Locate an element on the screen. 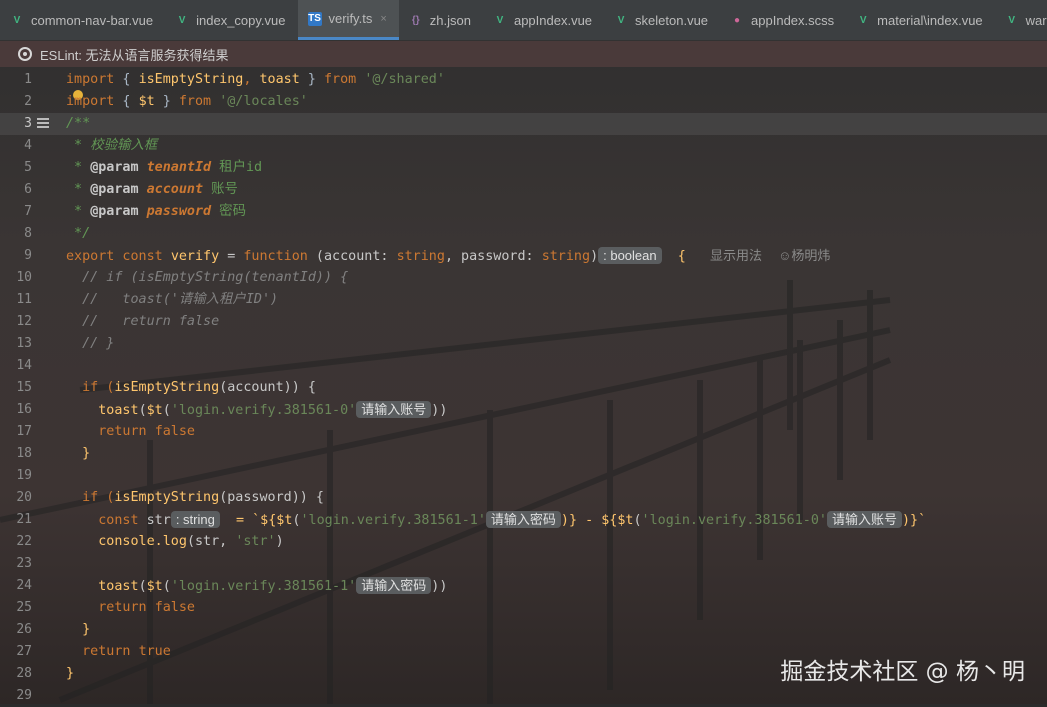 The width and height of the screenshot is (1047, 707). line-number: 18 is located at coordinates (24, 453).